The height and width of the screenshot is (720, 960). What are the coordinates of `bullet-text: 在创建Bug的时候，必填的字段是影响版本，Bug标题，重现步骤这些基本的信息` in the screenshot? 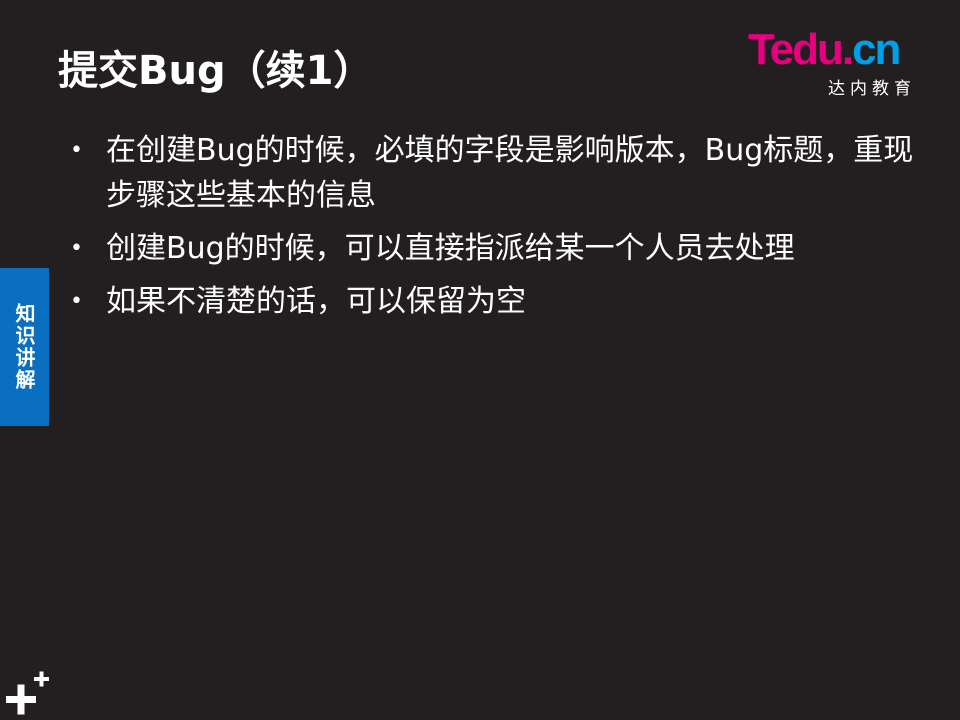 It's located at (510, 173).